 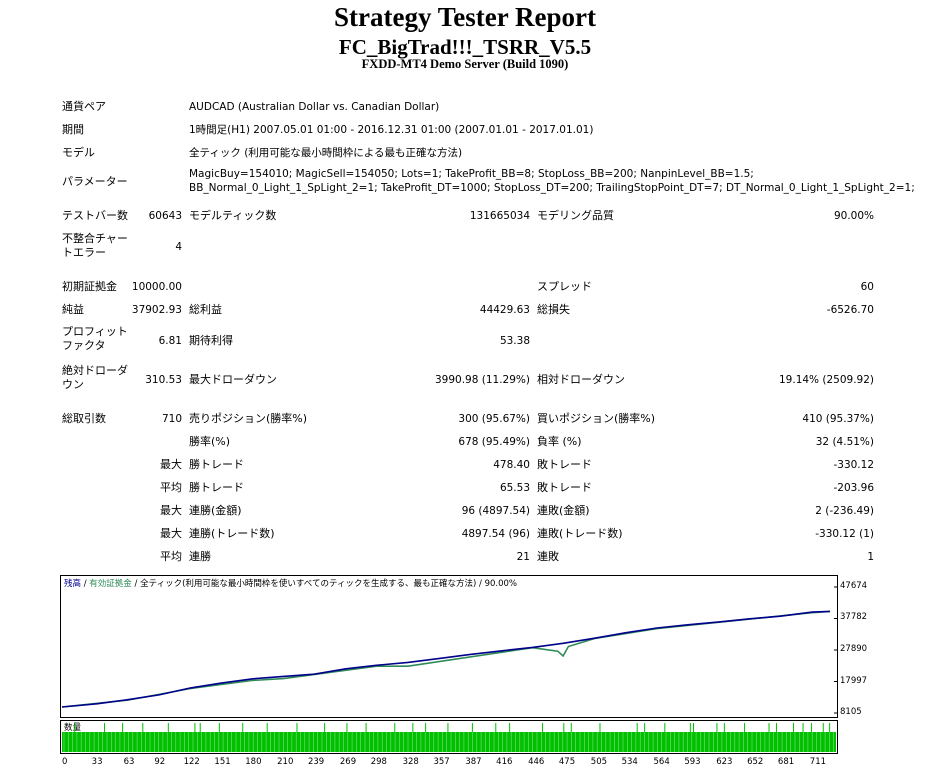 What do you see at coordinates (504, 310) in the screenshot?
I see `gross-profit-value: 44429.63` at bounding box center [504, 310].